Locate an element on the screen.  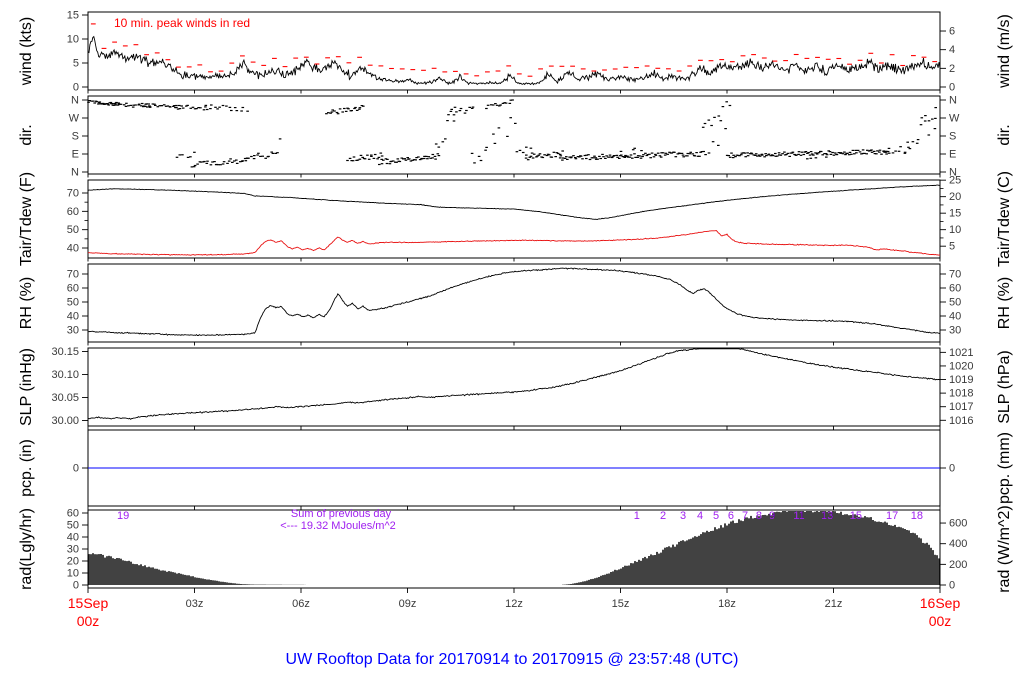
axis-title-right-rh: RH (%) is located at coordinates (1004, 303).